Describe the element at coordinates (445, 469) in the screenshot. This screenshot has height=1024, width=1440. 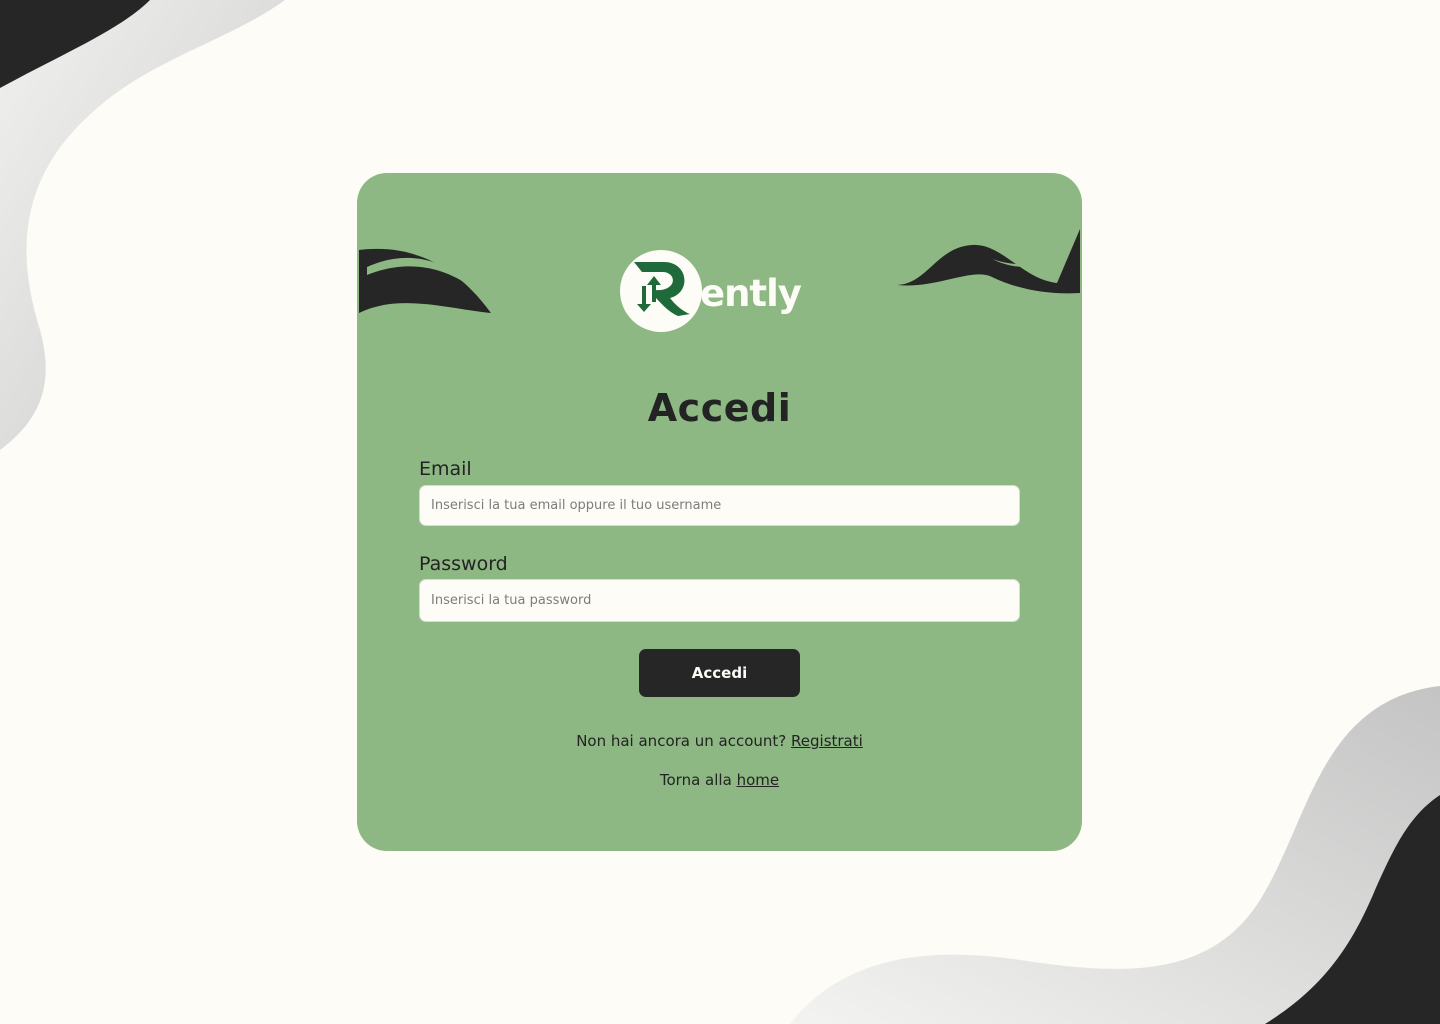
I see `email-label: Email` at that location.